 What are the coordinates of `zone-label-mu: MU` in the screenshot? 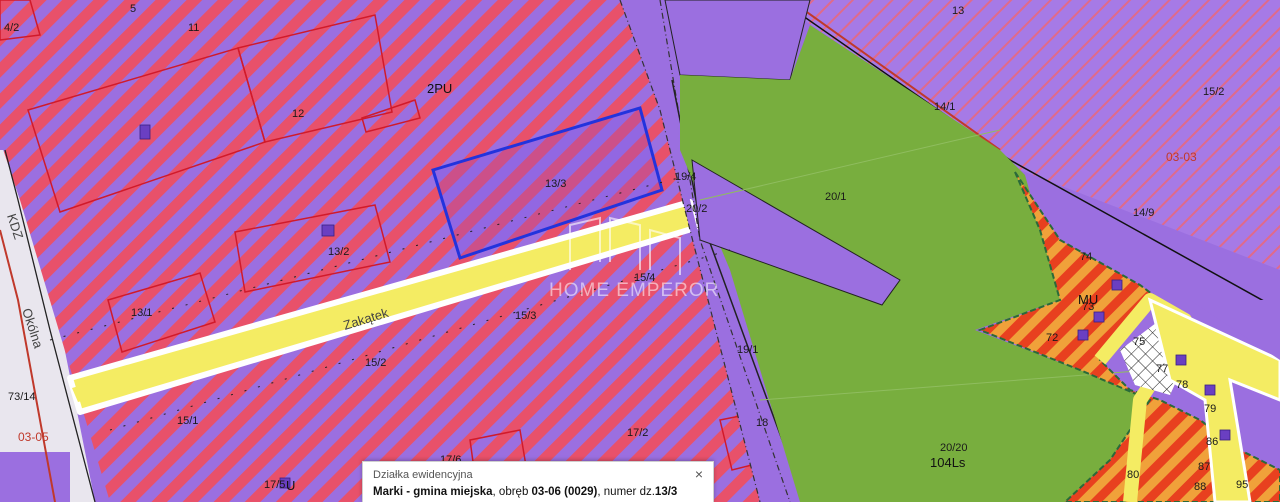 It's located at (1088, 299).